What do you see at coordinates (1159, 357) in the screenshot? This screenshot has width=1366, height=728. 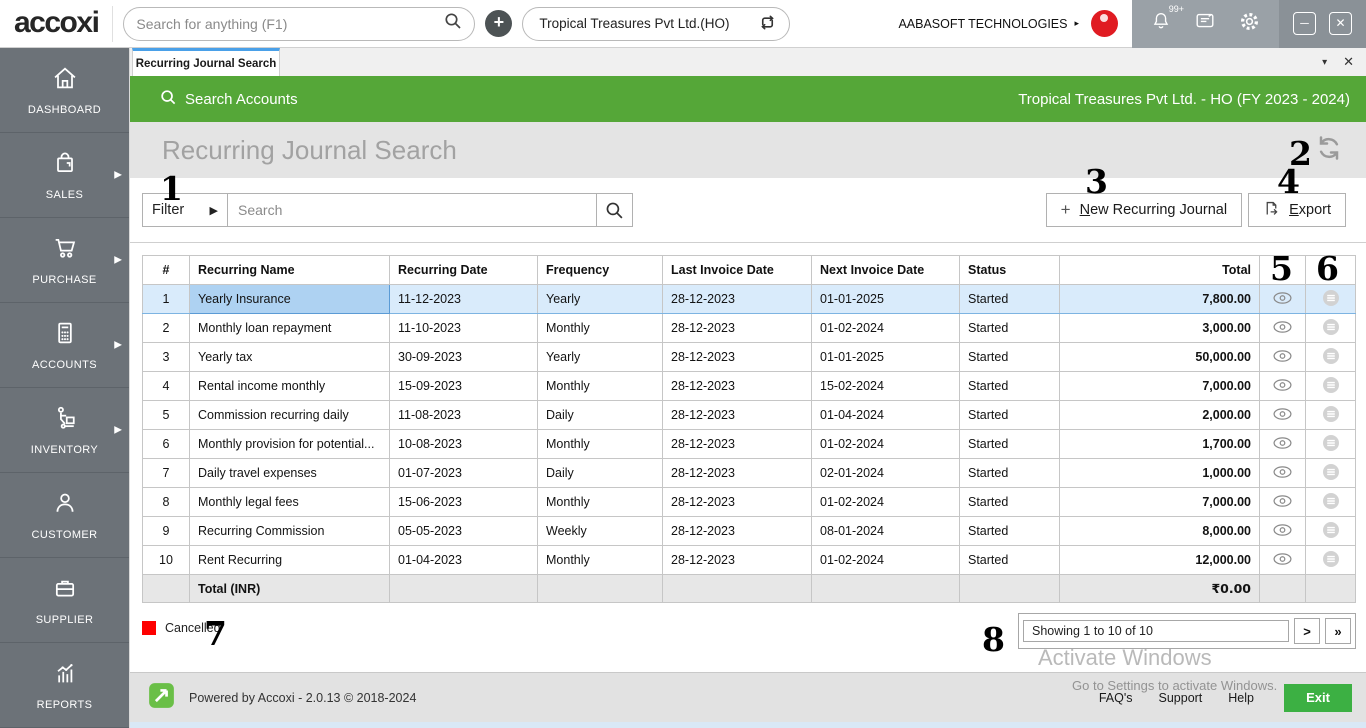 I see `total-cell: 50,000.00` at bounding box center [1159, 357].